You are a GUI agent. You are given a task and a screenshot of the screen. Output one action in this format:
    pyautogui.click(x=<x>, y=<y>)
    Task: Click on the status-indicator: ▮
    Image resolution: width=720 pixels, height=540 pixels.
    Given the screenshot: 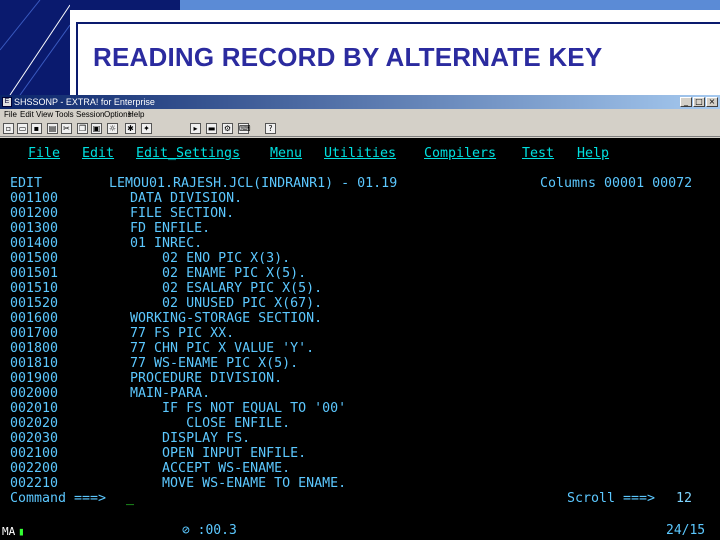 What is the action you would take?
    pyautogui.click(x=21, y=531)
    